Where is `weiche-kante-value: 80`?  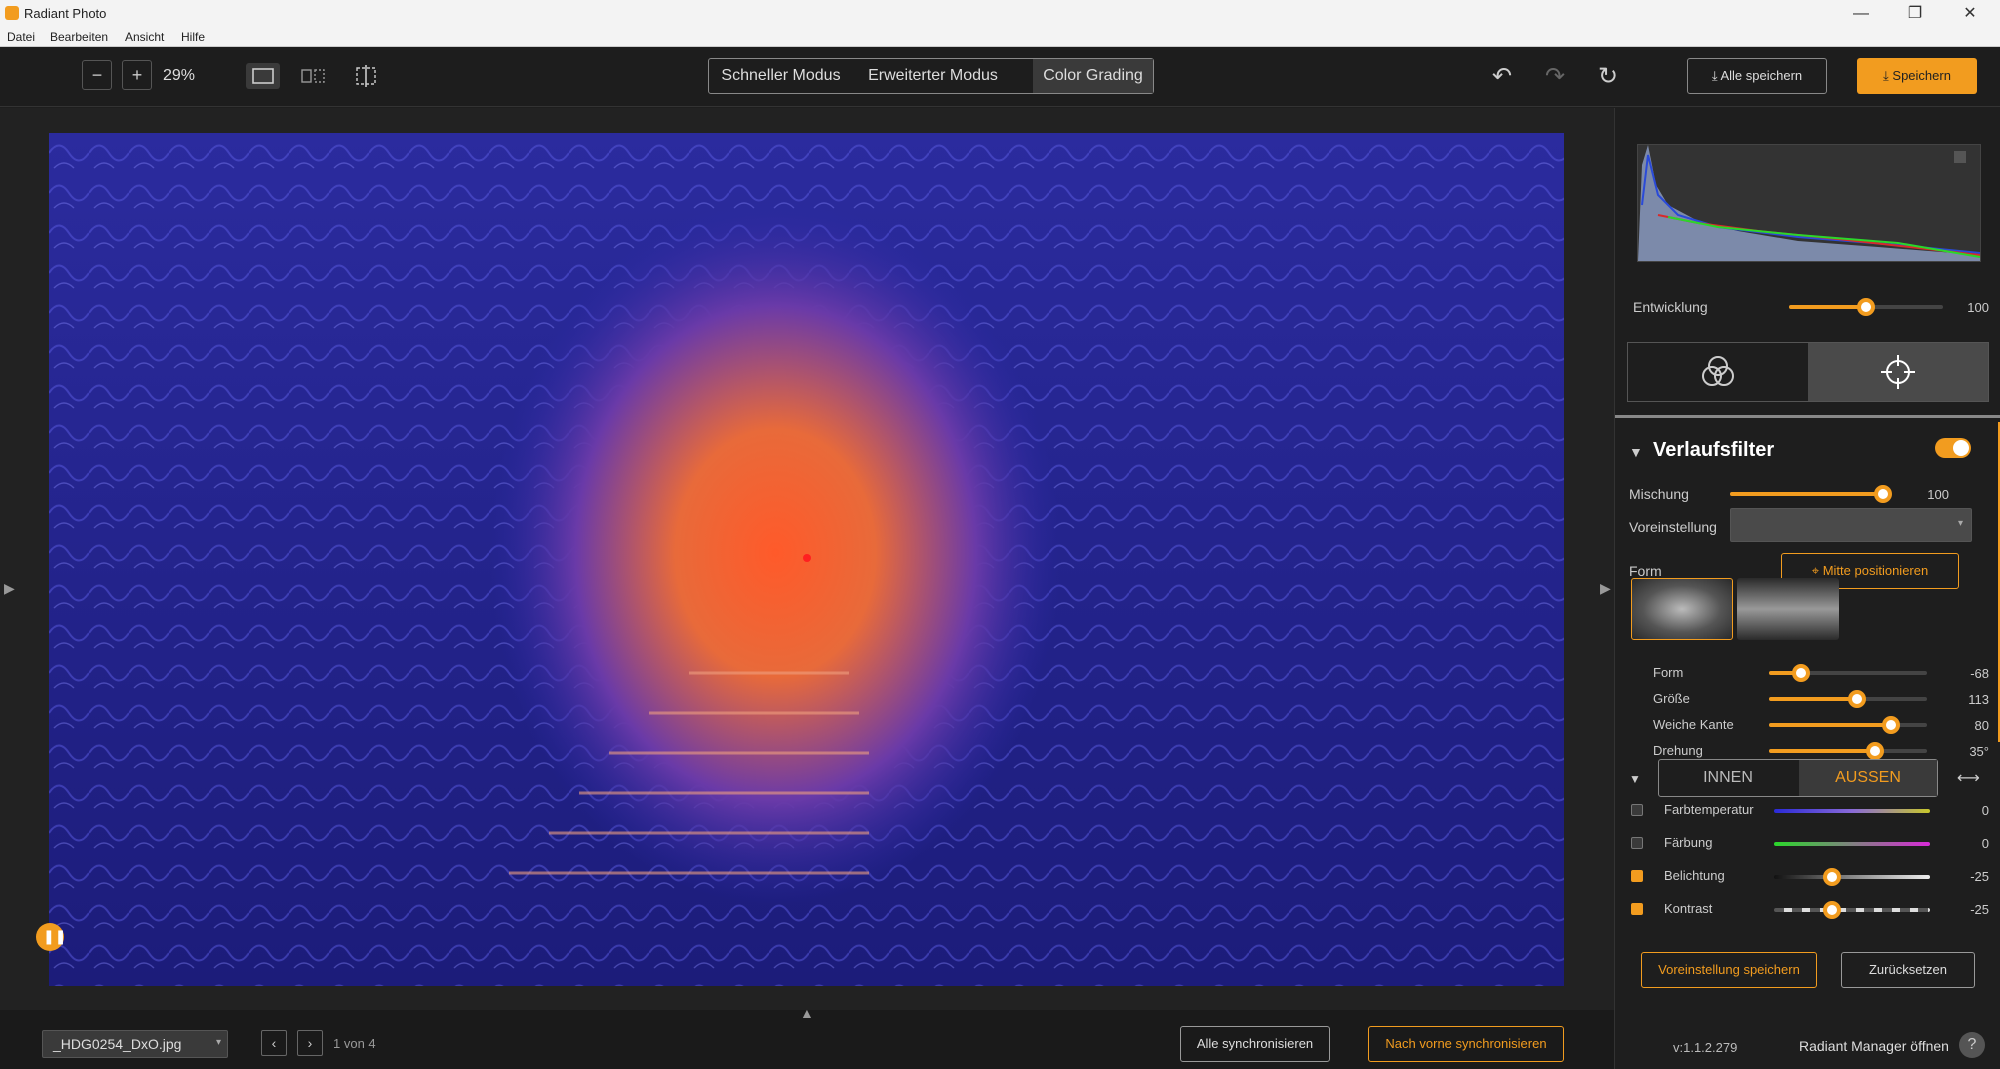 weiche-kante-value: 80 is located at coordinates (1981, 725).